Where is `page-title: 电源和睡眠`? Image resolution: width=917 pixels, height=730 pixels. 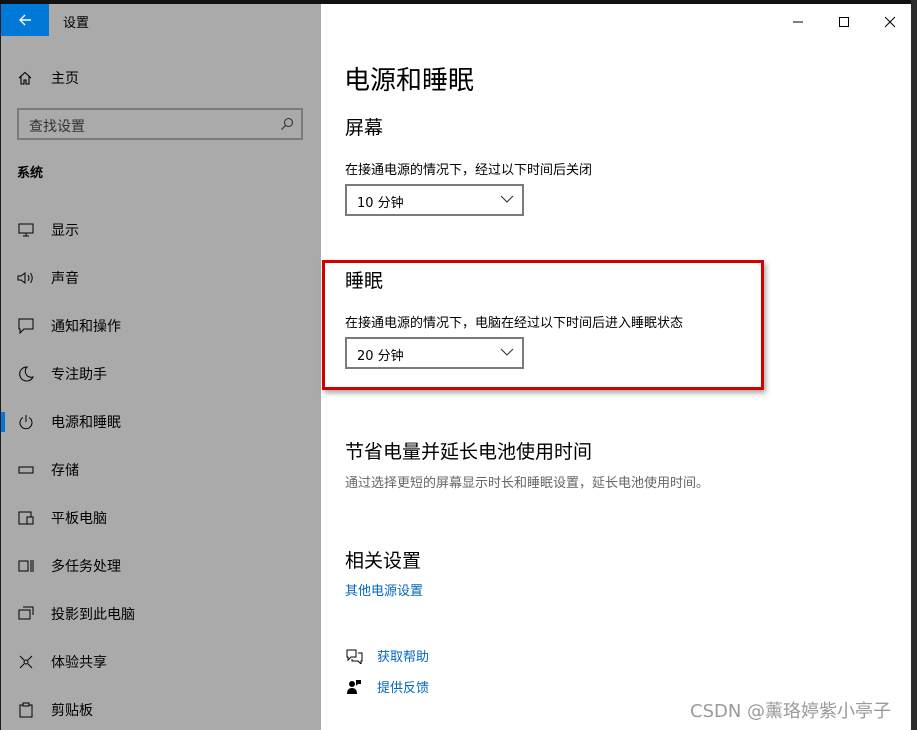
page-title: 电源和睡眠 is located at coordinates (409, 81).